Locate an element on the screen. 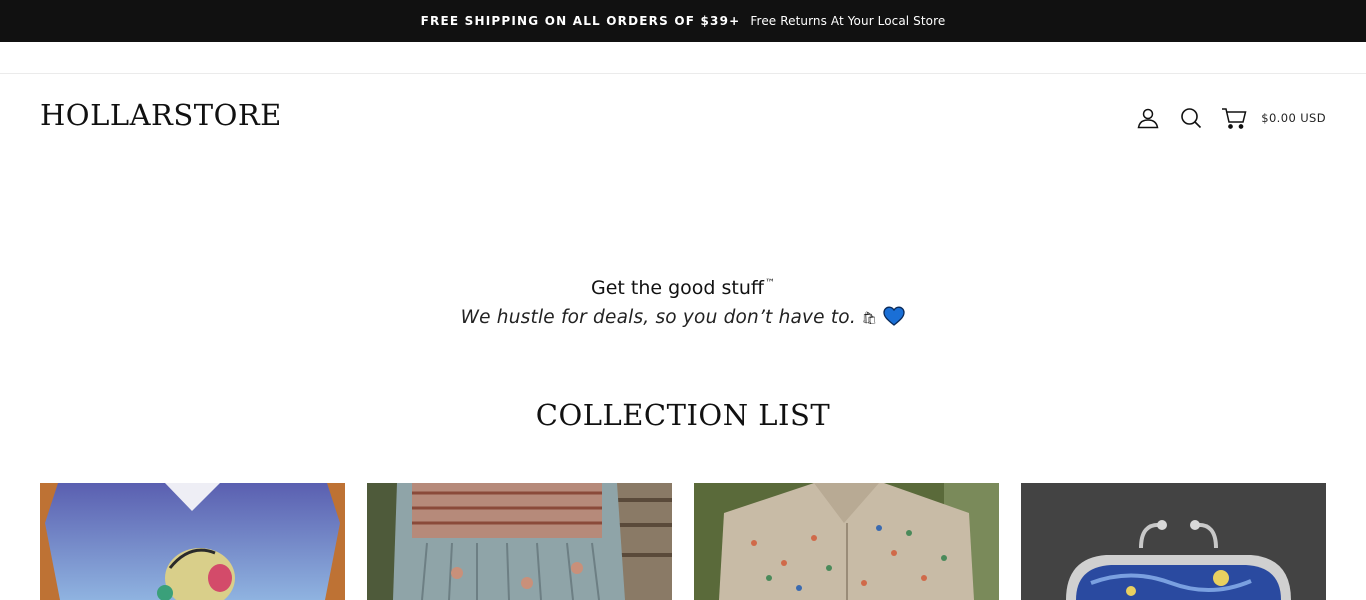 The image size is (1366, 600). collection-card-purse is located at coordinates (1173, 541).